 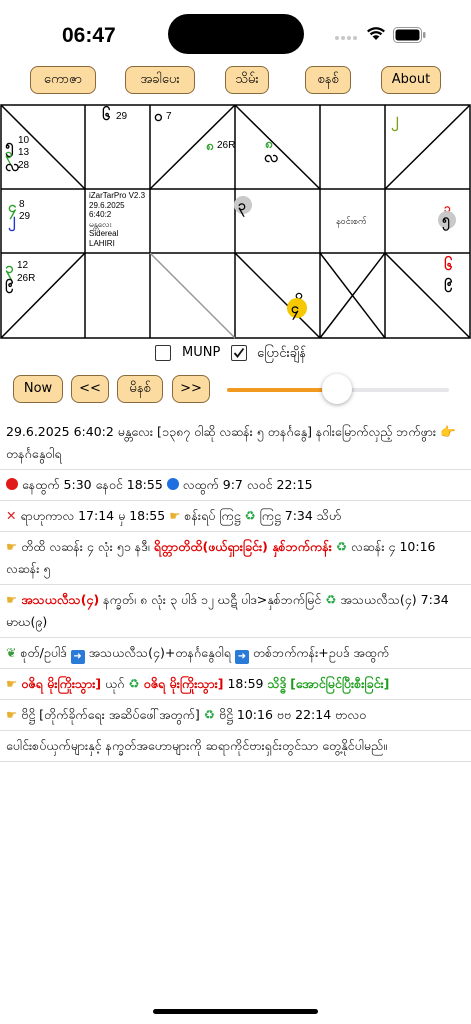 I want to click on karana-transit-text: ဗိဋ္ဌိ 10:16 ဗဗ 22:14 ဗာလဝ, so click(x=292, y=714).